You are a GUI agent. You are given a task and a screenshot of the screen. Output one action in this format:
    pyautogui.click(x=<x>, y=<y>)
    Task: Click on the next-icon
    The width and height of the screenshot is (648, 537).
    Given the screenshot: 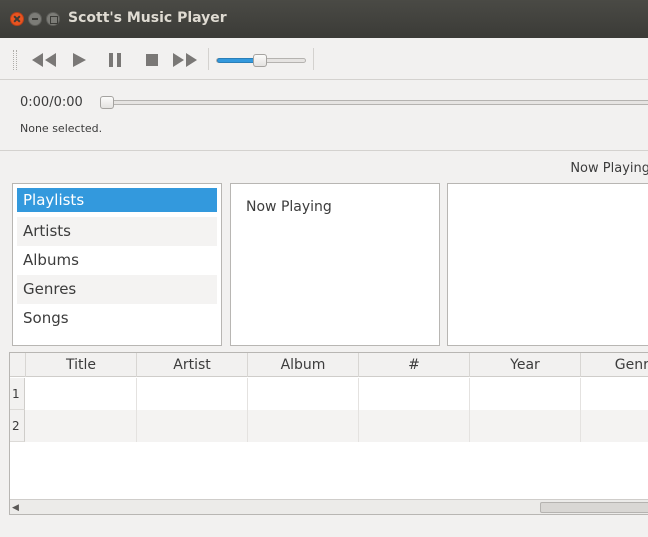 What is the action you would take?
    pyautogui.click(x=185, y=60)
    